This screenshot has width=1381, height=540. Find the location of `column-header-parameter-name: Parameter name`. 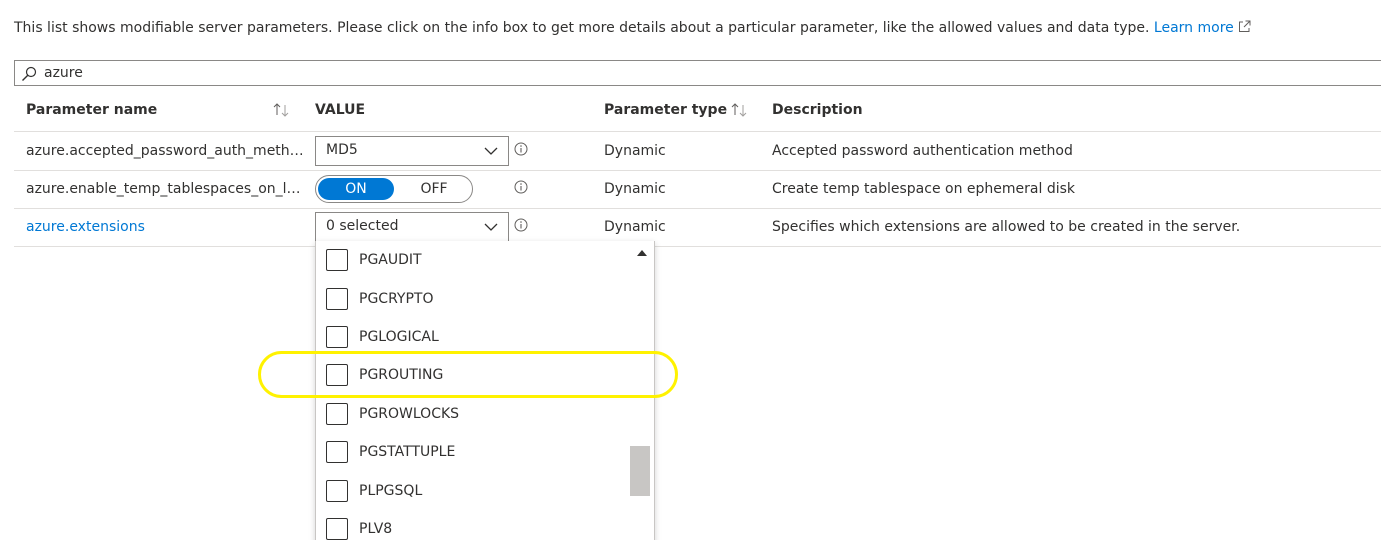

column-header-parameter-name: Parameter name is located at coordinates (91, 110).